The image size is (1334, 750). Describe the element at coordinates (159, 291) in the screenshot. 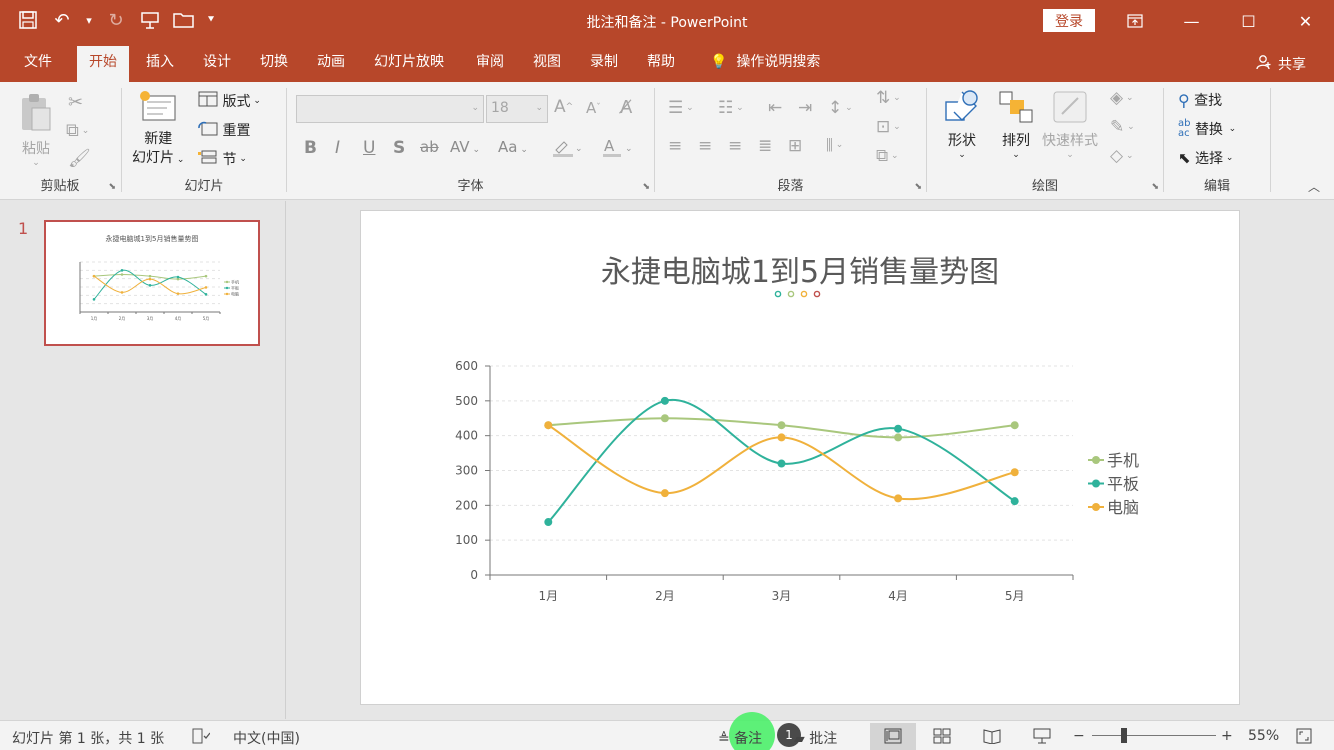

I see `thumbnail-chart: 1月 2月 3月 4月 5月 手机平板电脑` at that location.